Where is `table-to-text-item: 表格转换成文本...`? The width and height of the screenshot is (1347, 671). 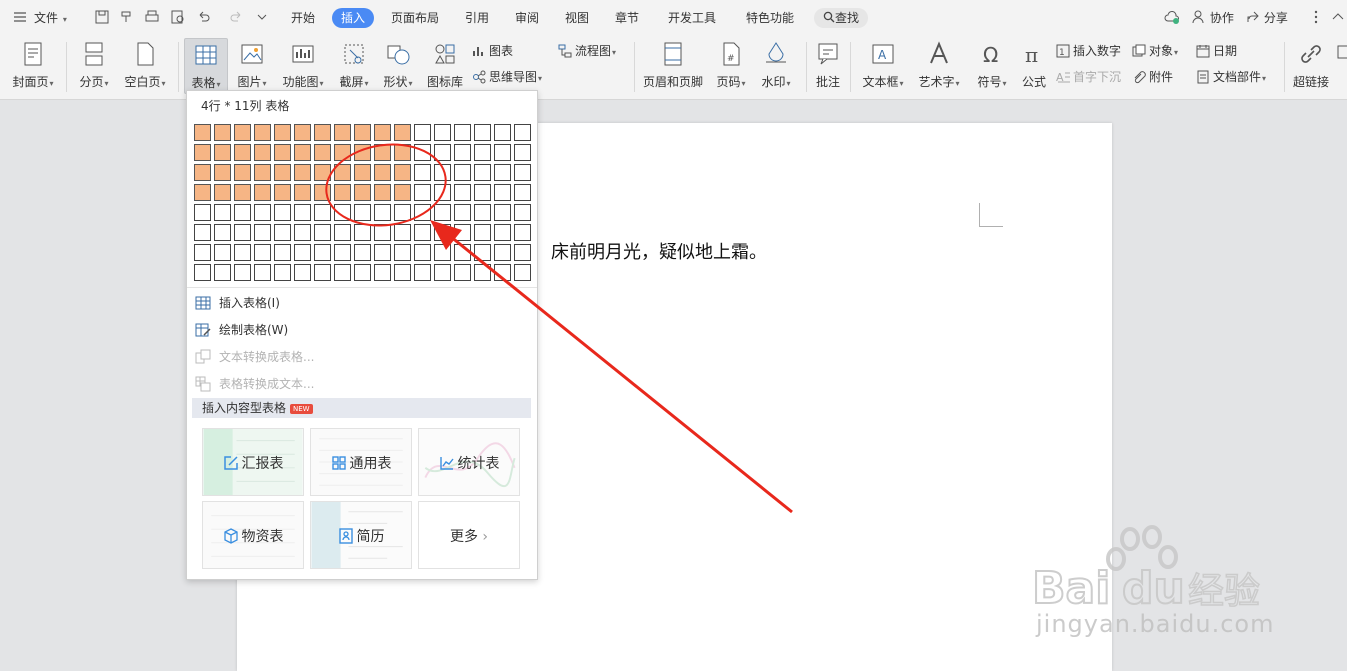
table-to-text-item: 表格转换成文本... is located at coordinates (254, 384).